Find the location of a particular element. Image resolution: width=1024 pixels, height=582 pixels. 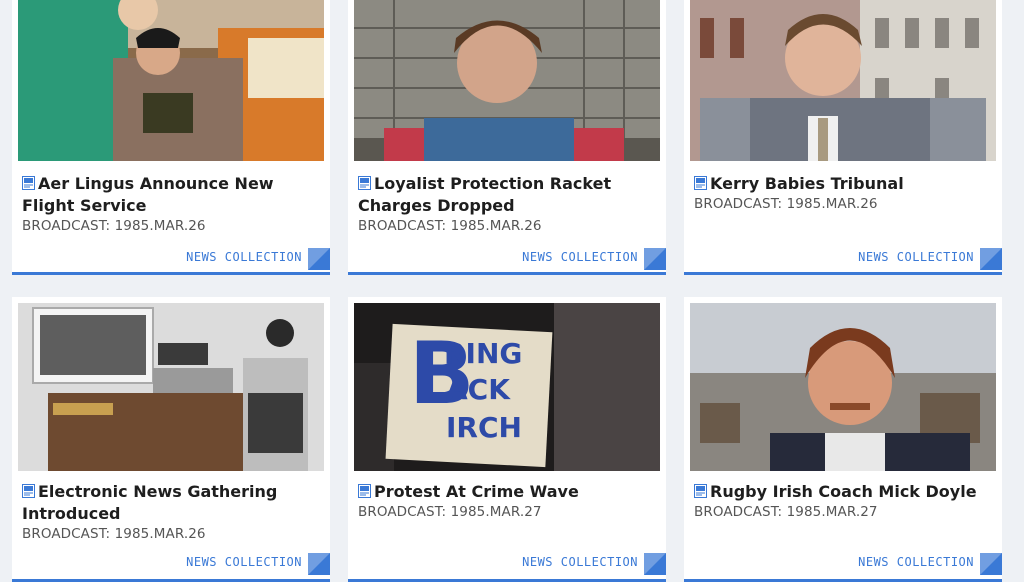

card-title-text: Aer Lingus Announce New Flight Service is located at coordinates (148, 194).